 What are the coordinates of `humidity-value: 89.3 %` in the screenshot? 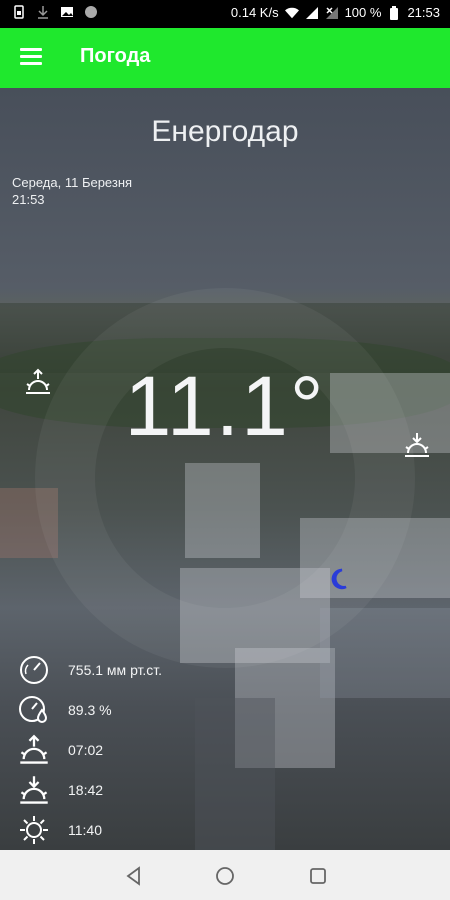 It's located at (90, 710).